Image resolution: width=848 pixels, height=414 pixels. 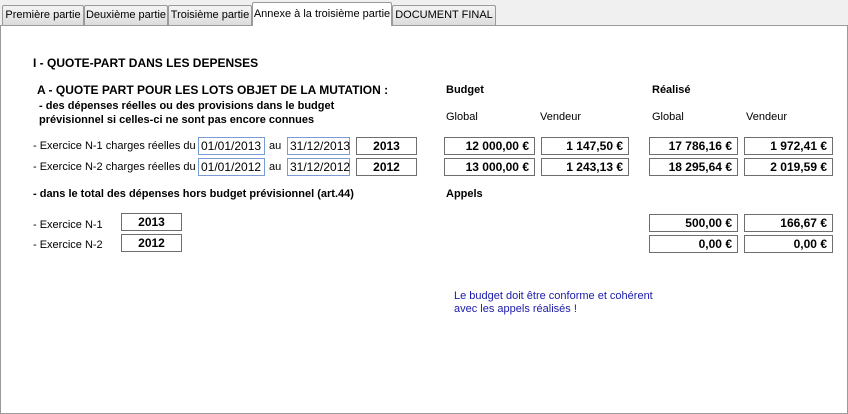 What do you see at coordinates (693, 146) in the screenshot?
I see `exercice-n1-realise-global-field: 17 786,16 €` at bounding box center [693, 146].